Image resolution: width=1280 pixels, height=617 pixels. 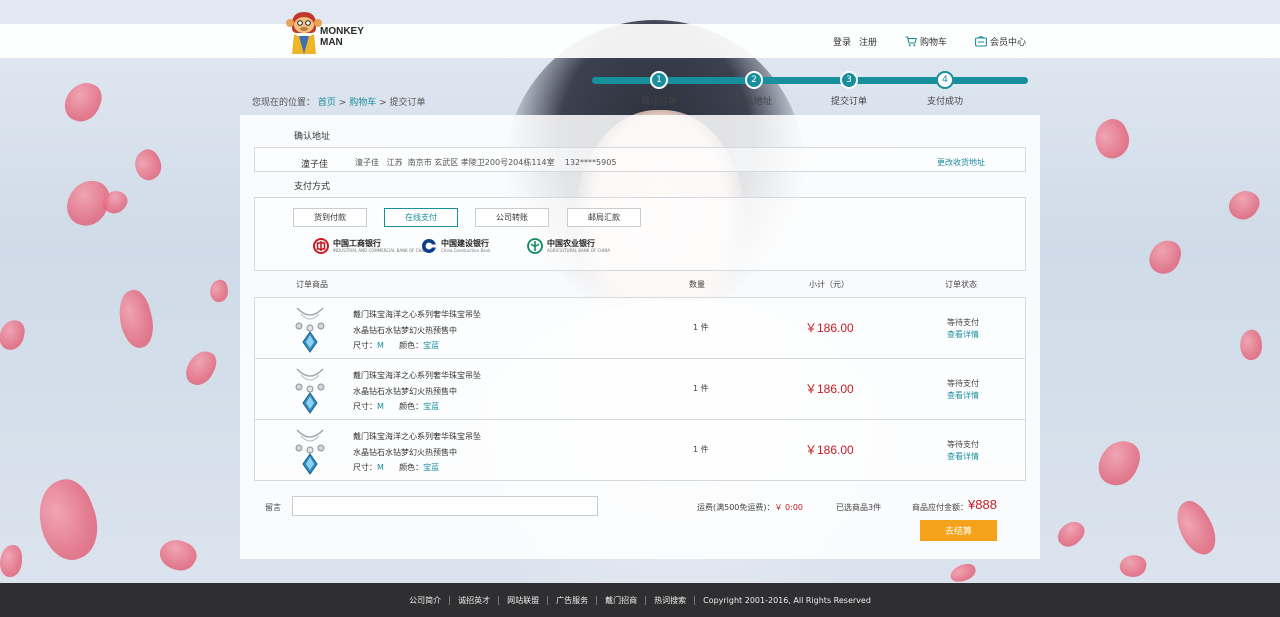 What do you see at coordinates (426, 600) in the screenshot?
I see `footer-link-about: 公司简介` at bounding box center [426, 600].